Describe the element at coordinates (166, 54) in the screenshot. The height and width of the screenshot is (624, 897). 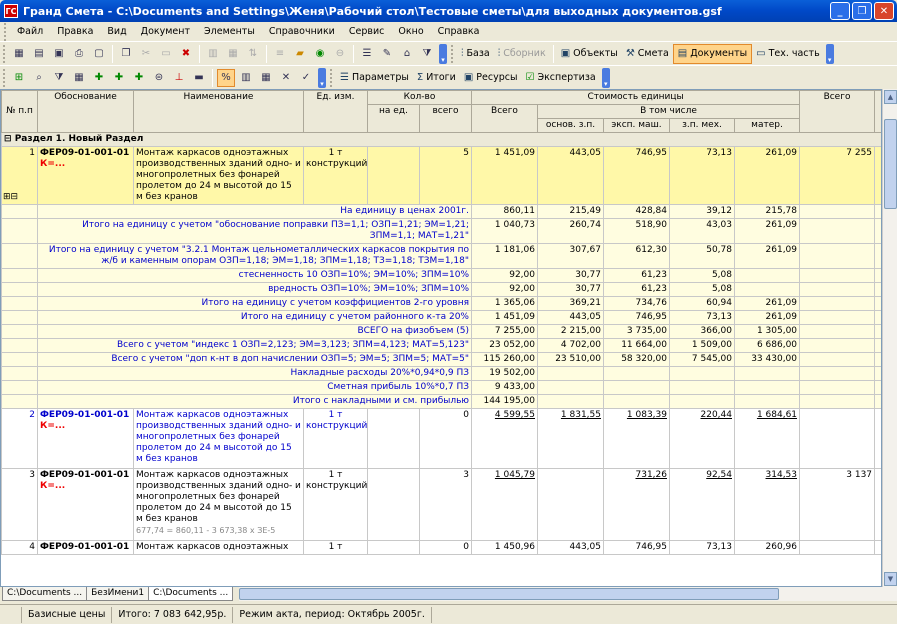
I see `paste-icon: ▭` at that location.